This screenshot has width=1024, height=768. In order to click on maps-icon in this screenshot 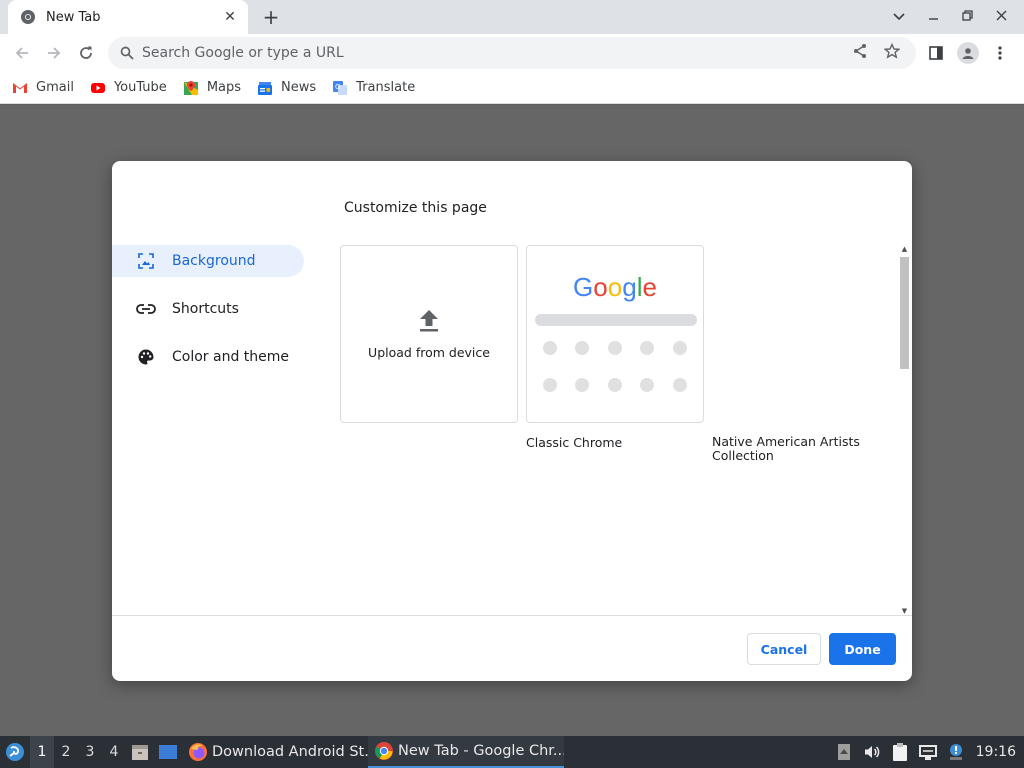, I will do `click(190, 87)`.